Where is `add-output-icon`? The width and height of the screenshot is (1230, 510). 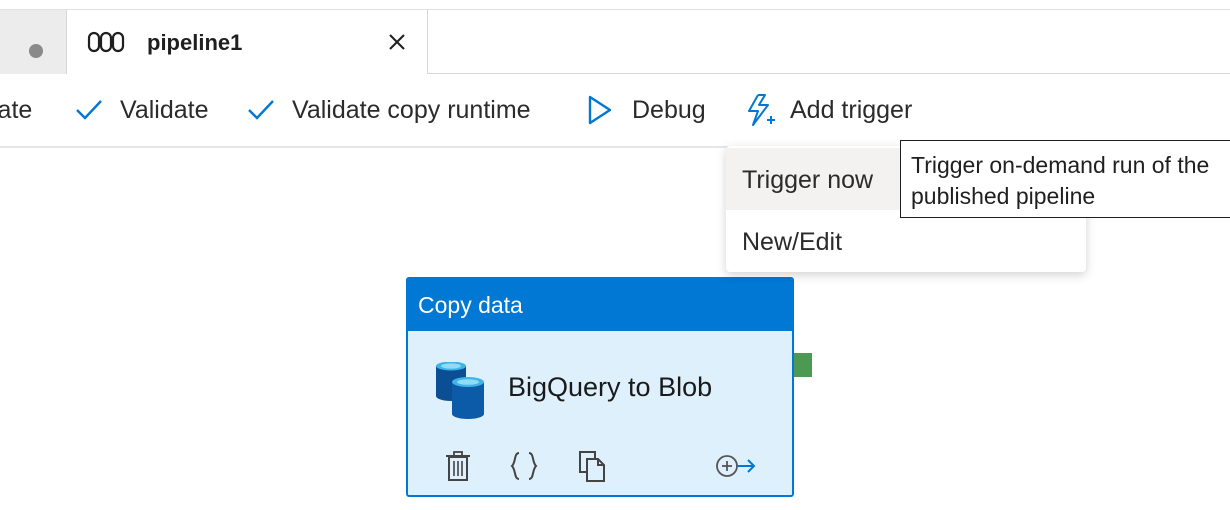 add-output-icon is located at coordinates (736, 466).